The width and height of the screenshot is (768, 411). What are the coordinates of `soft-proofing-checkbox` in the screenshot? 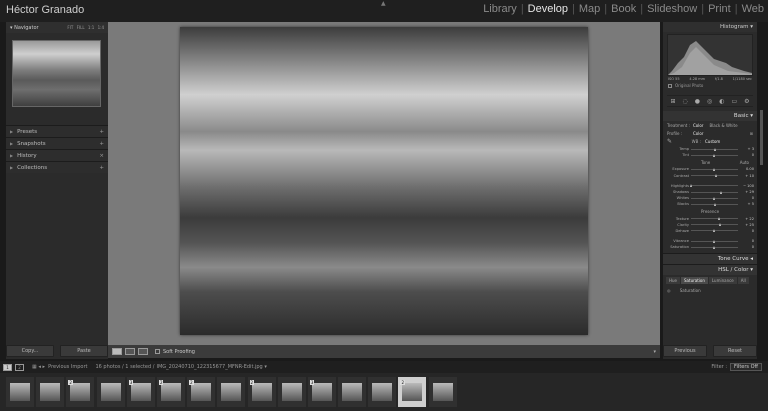 It's located at (157, 351).